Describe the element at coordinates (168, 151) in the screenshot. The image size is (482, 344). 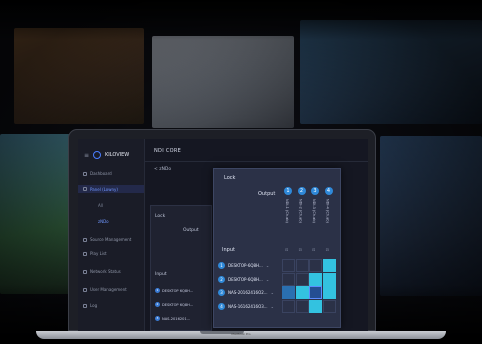
I see `page-title: NDI CORE` at that location.